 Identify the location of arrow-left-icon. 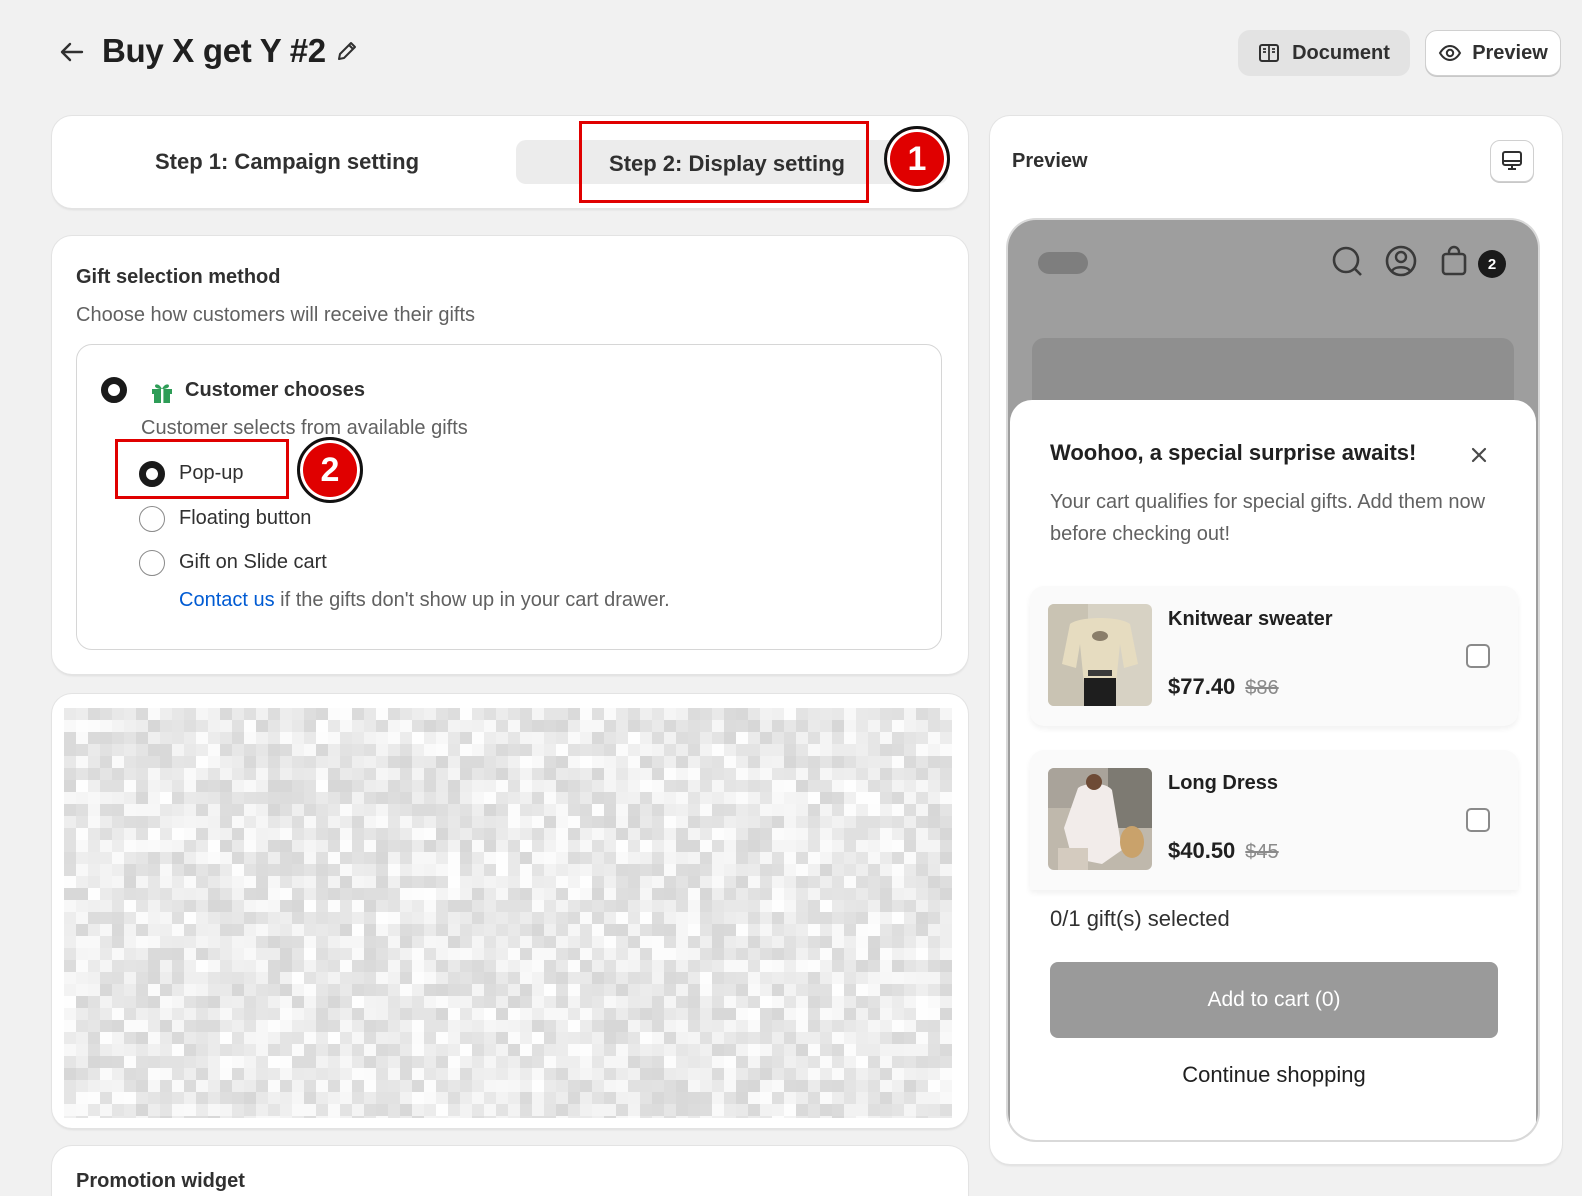
(72, 52).